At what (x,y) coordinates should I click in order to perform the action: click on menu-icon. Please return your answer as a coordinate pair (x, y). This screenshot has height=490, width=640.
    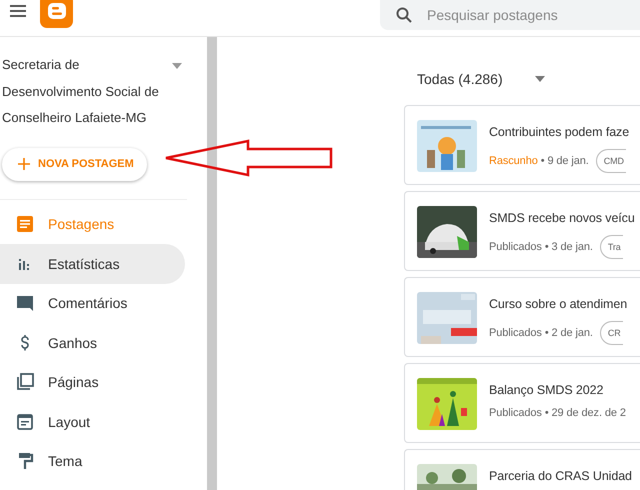
    Looking at the image, I should click on (18, 11).